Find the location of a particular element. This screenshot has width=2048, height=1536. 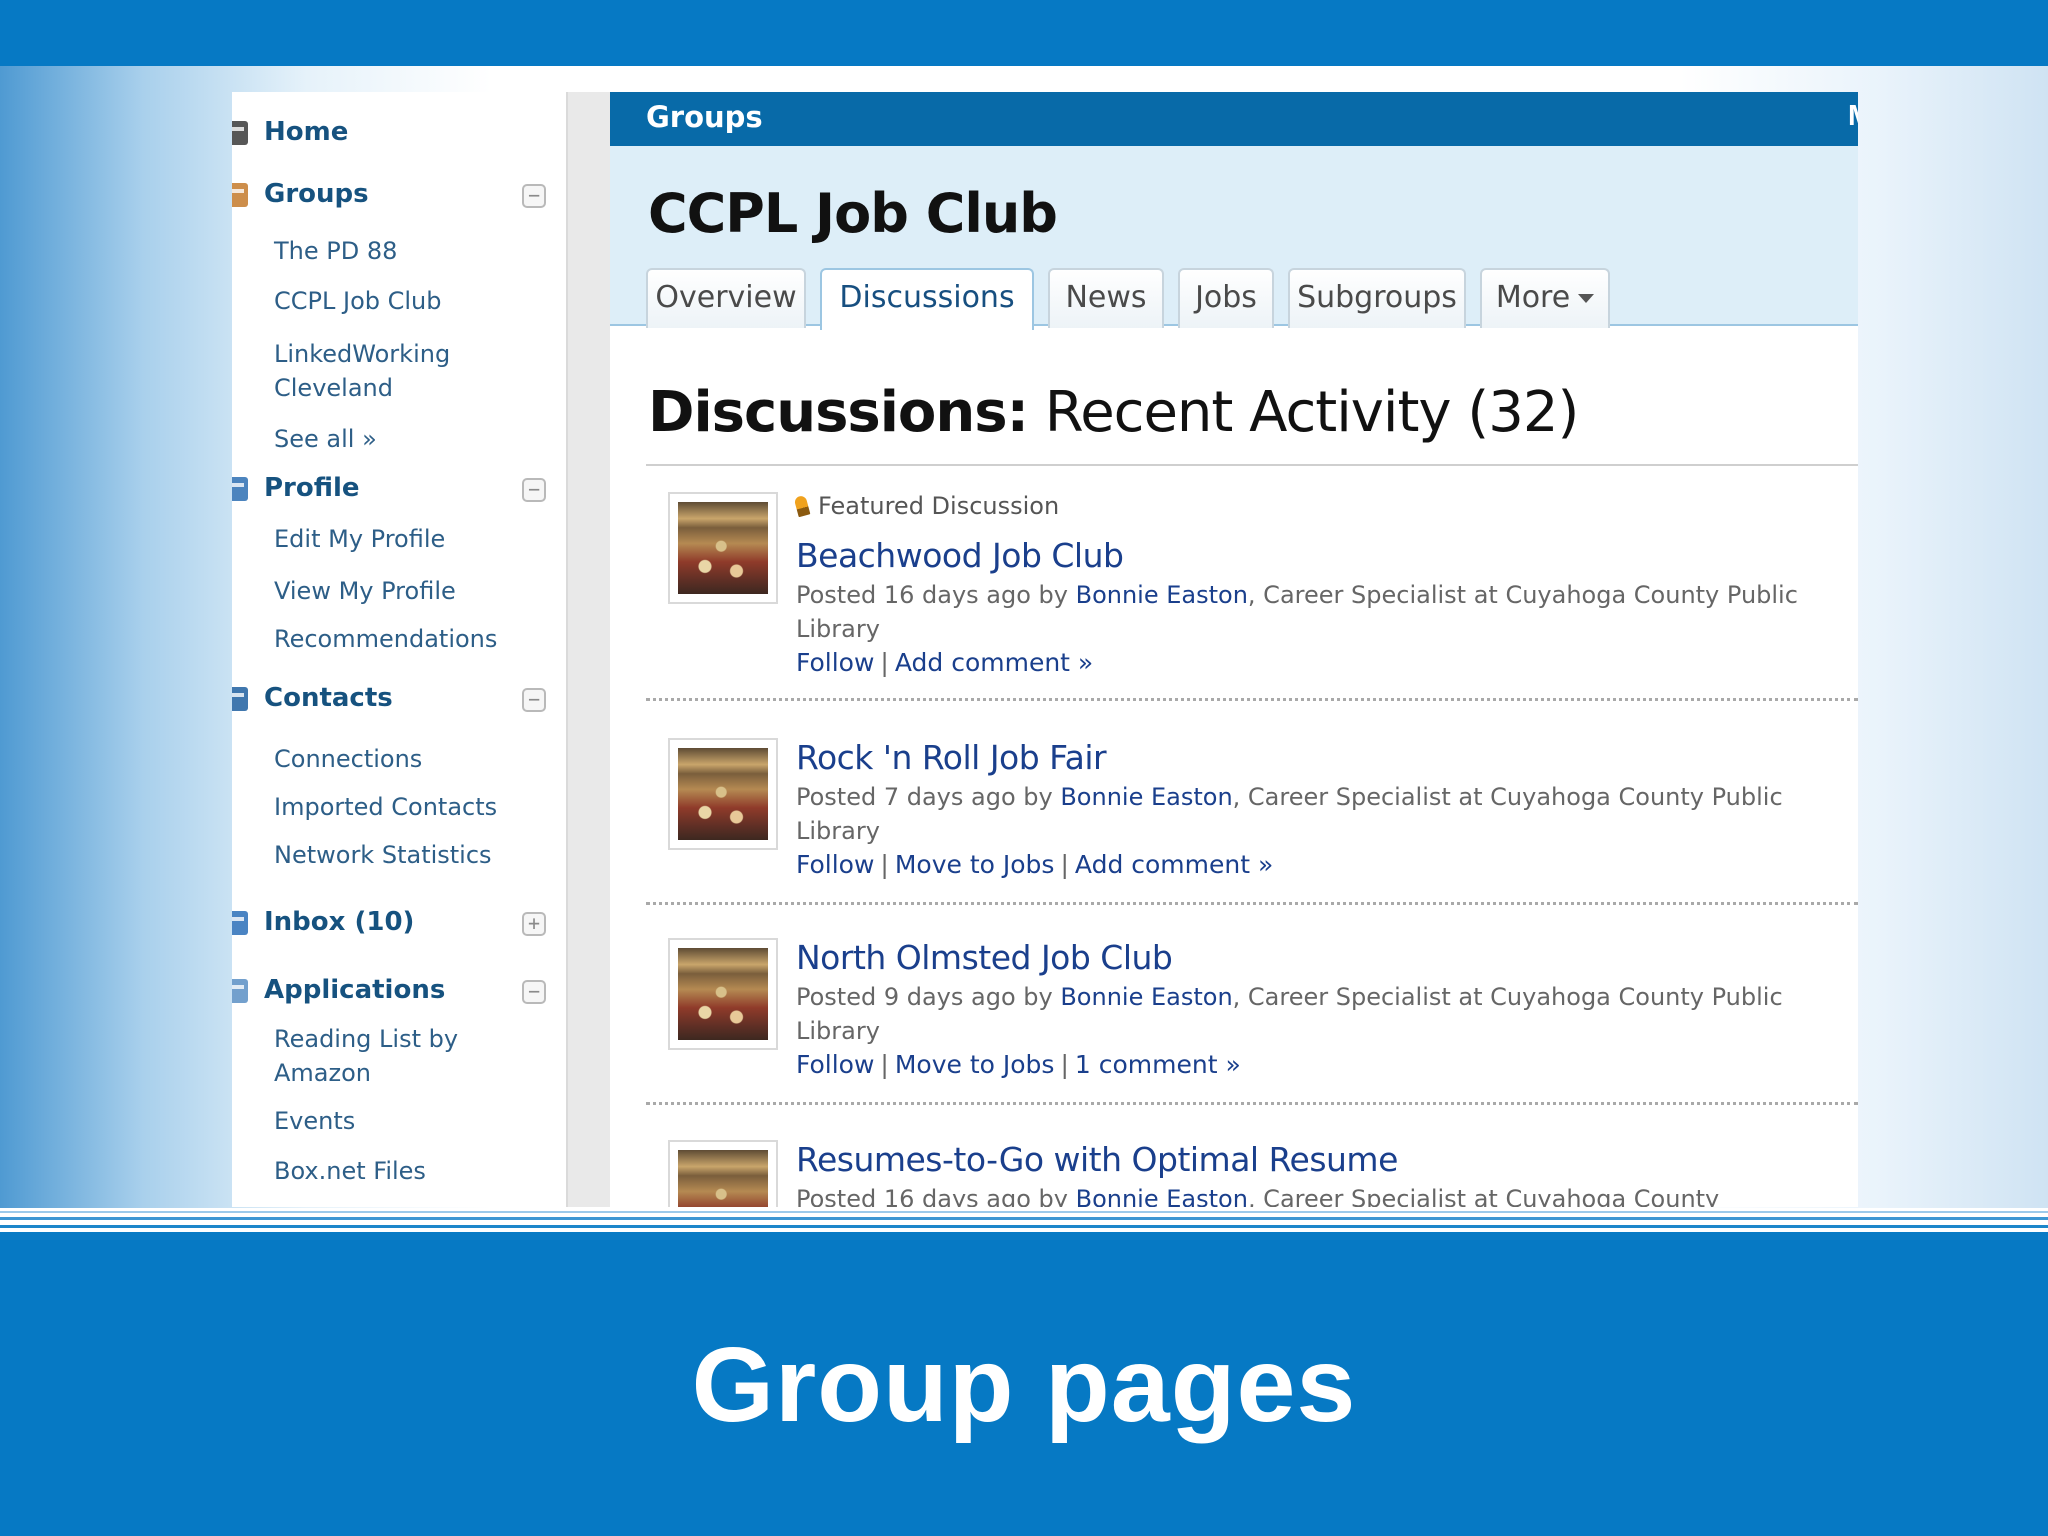

heading-rest: Recent Activity (32) is located at coordinates (1304, 412).